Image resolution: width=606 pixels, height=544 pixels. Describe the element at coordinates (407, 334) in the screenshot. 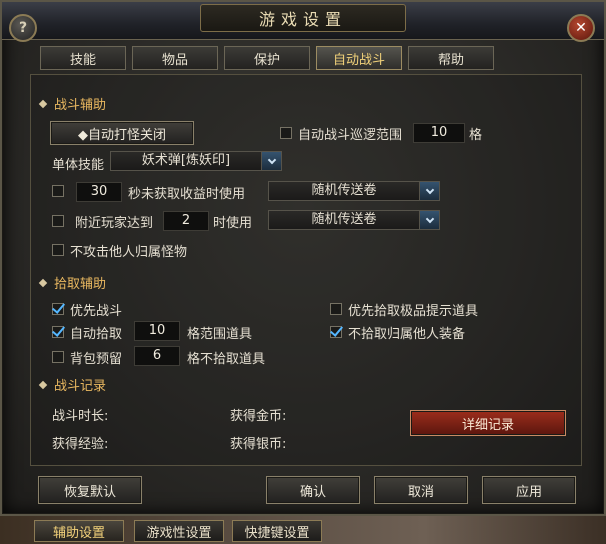

I see `no-others-gear-label: 不拾取归属他人装备` at that location.